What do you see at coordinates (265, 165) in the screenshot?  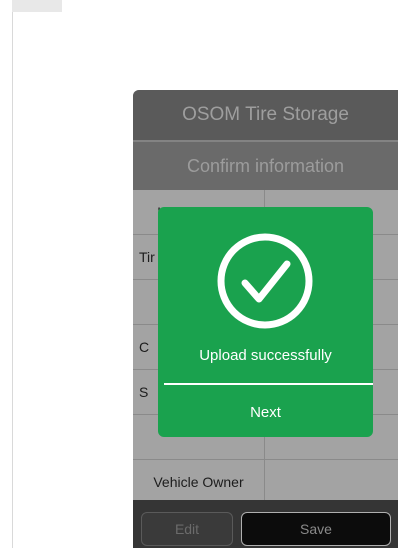 I see `page-title: Confirm information` at bounding box center [265, 165].